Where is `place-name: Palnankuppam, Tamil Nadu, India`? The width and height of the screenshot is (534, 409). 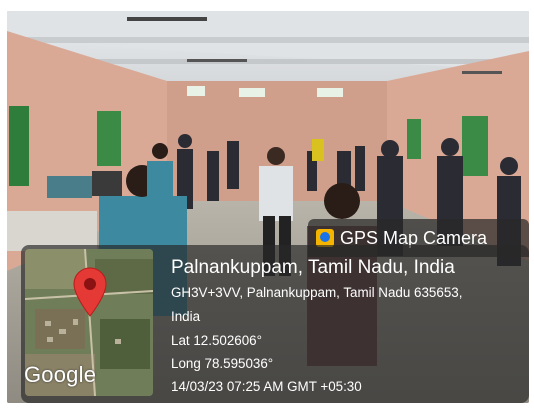 place-name: Palnankuppam, Tamil Nadu, India is located at coordinates (313, 267).